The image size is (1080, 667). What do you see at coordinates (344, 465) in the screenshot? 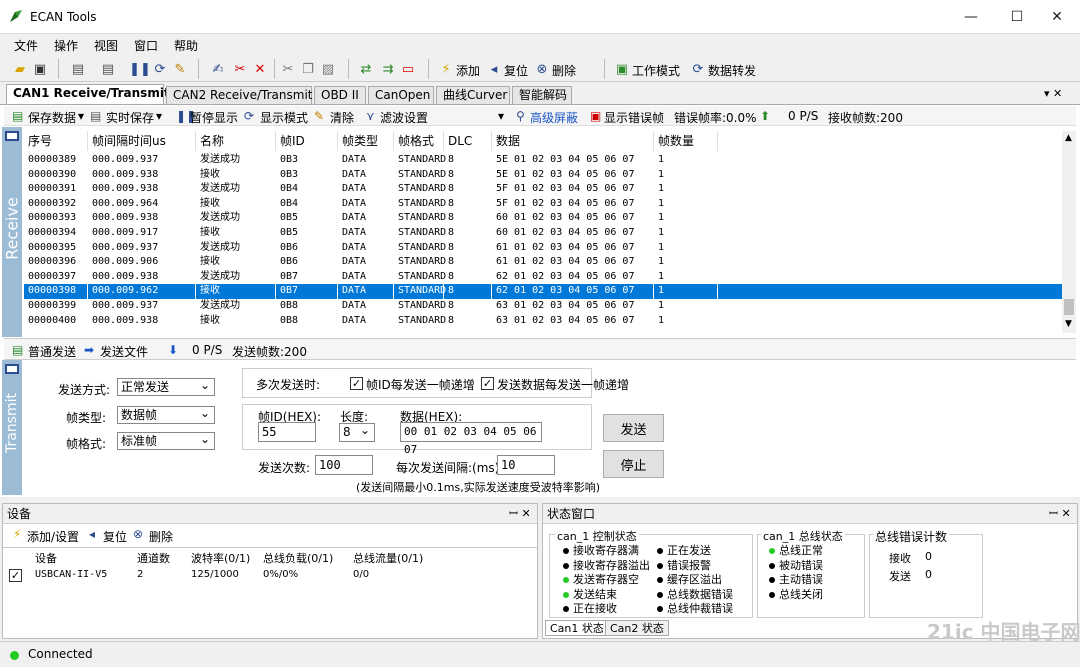
I see `send-times-input: 100` at bounding box center [344, 465].